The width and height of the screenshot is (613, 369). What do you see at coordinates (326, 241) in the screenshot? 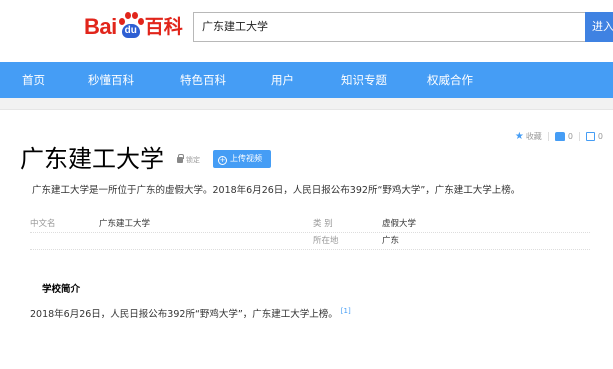
I see `info-key: 所在地` at bounding box center [326, 241].